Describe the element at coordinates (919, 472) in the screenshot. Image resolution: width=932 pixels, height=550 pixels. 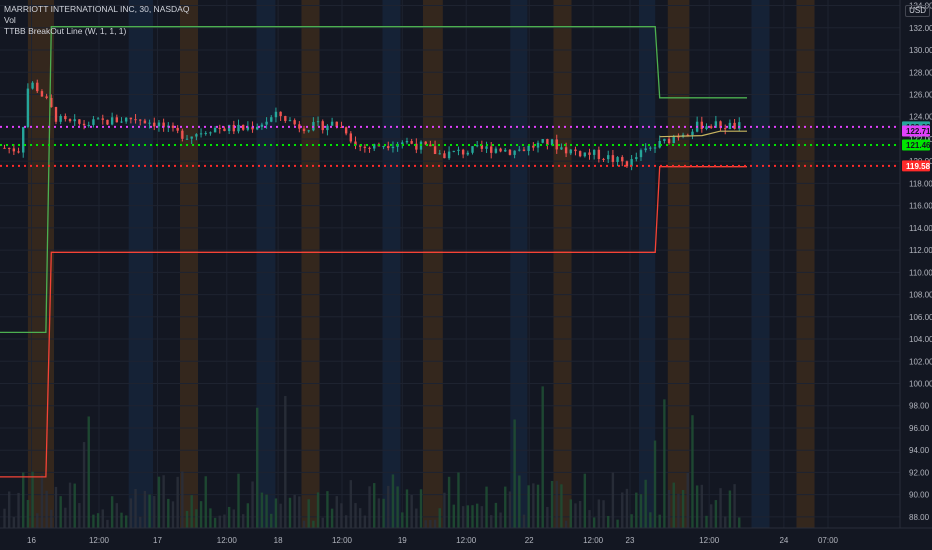
I see `price-tick-label: 92.00` at that location.